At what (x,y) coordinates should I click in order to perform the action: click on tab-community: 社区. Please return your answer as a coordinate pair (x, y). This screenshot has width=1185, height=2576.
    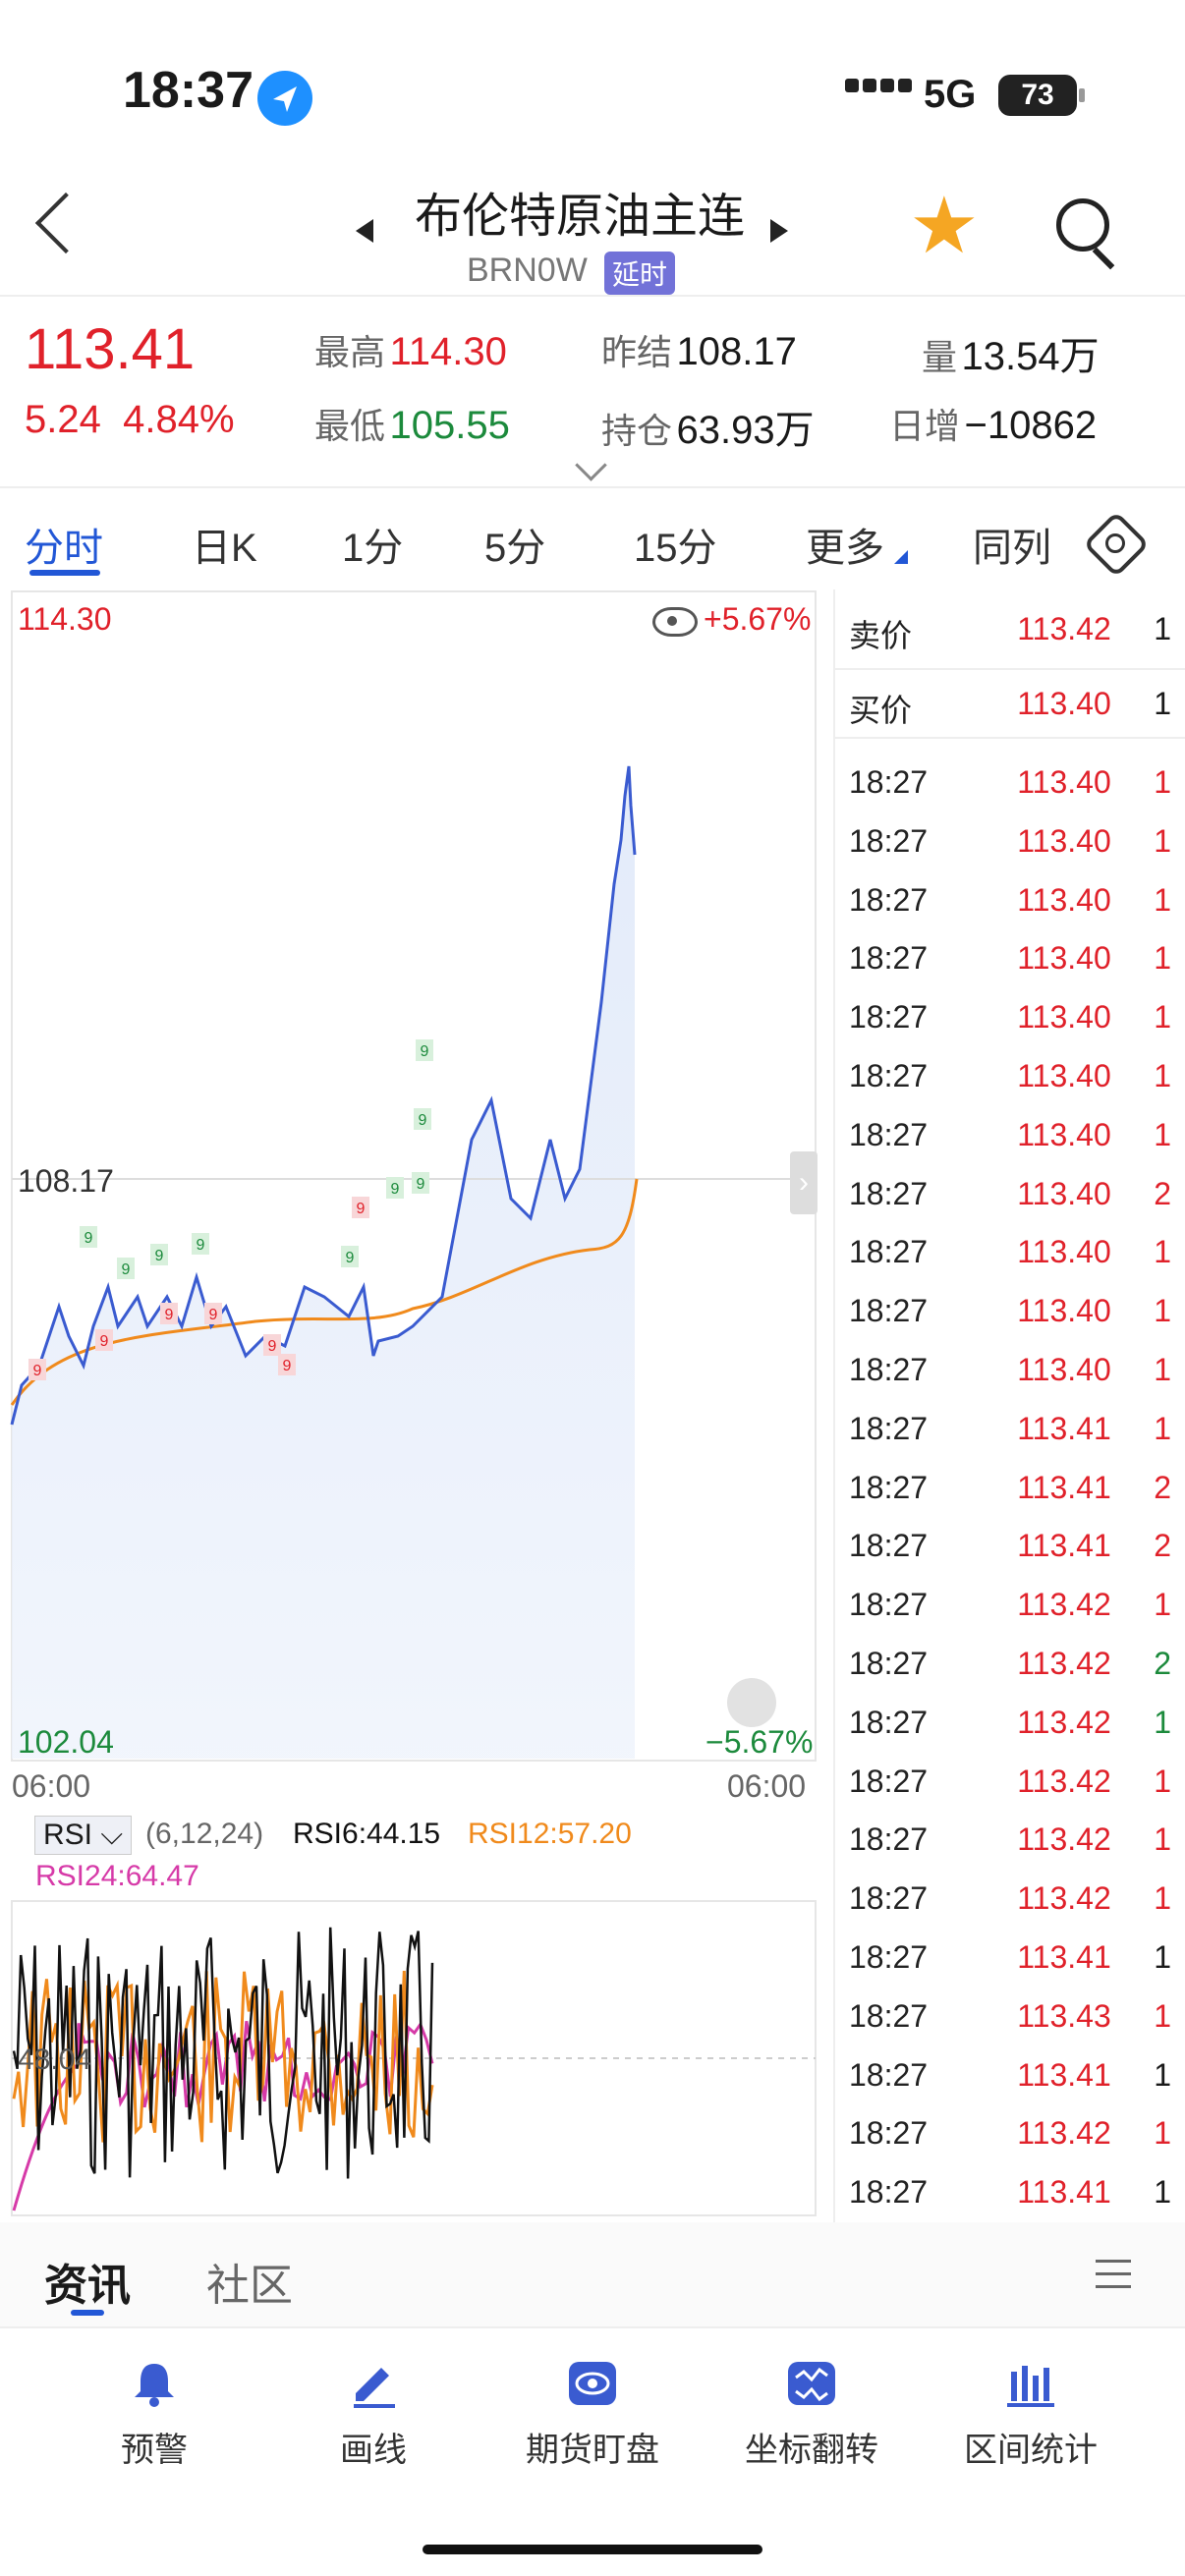
    Looking at the image, I should click on (250, 2281).